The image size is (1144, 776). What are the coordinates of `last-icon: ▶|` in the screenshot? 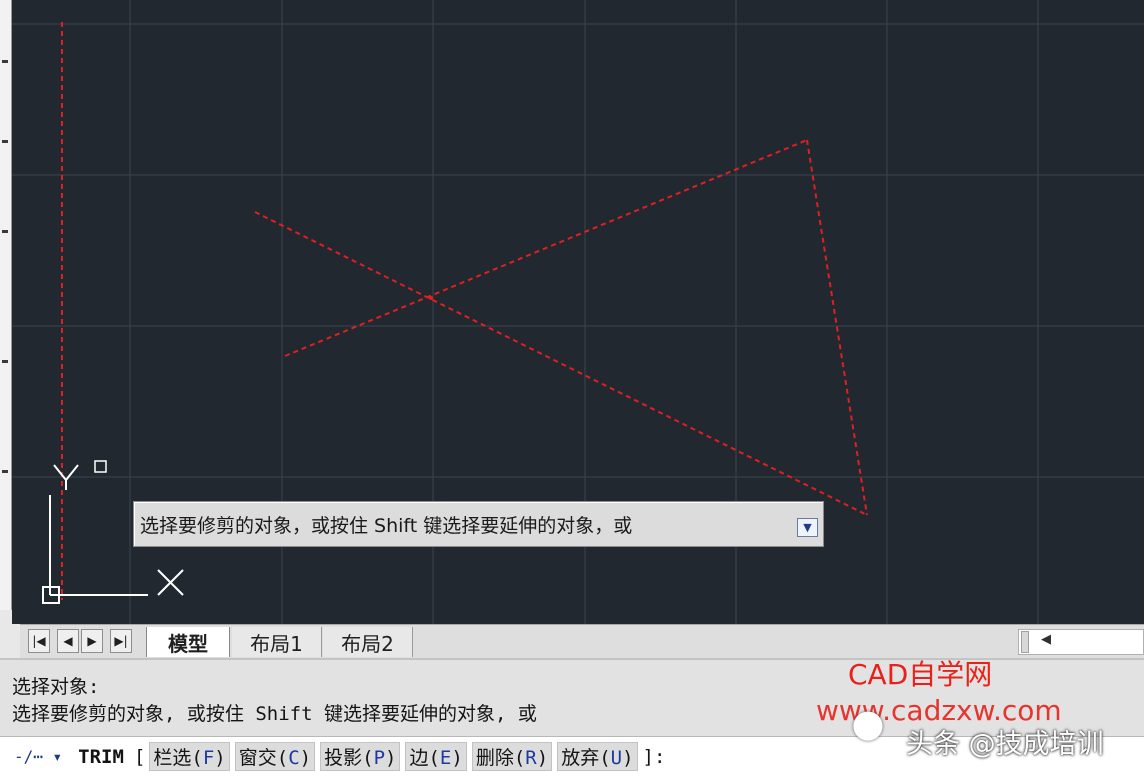 It's located at (121, 641).